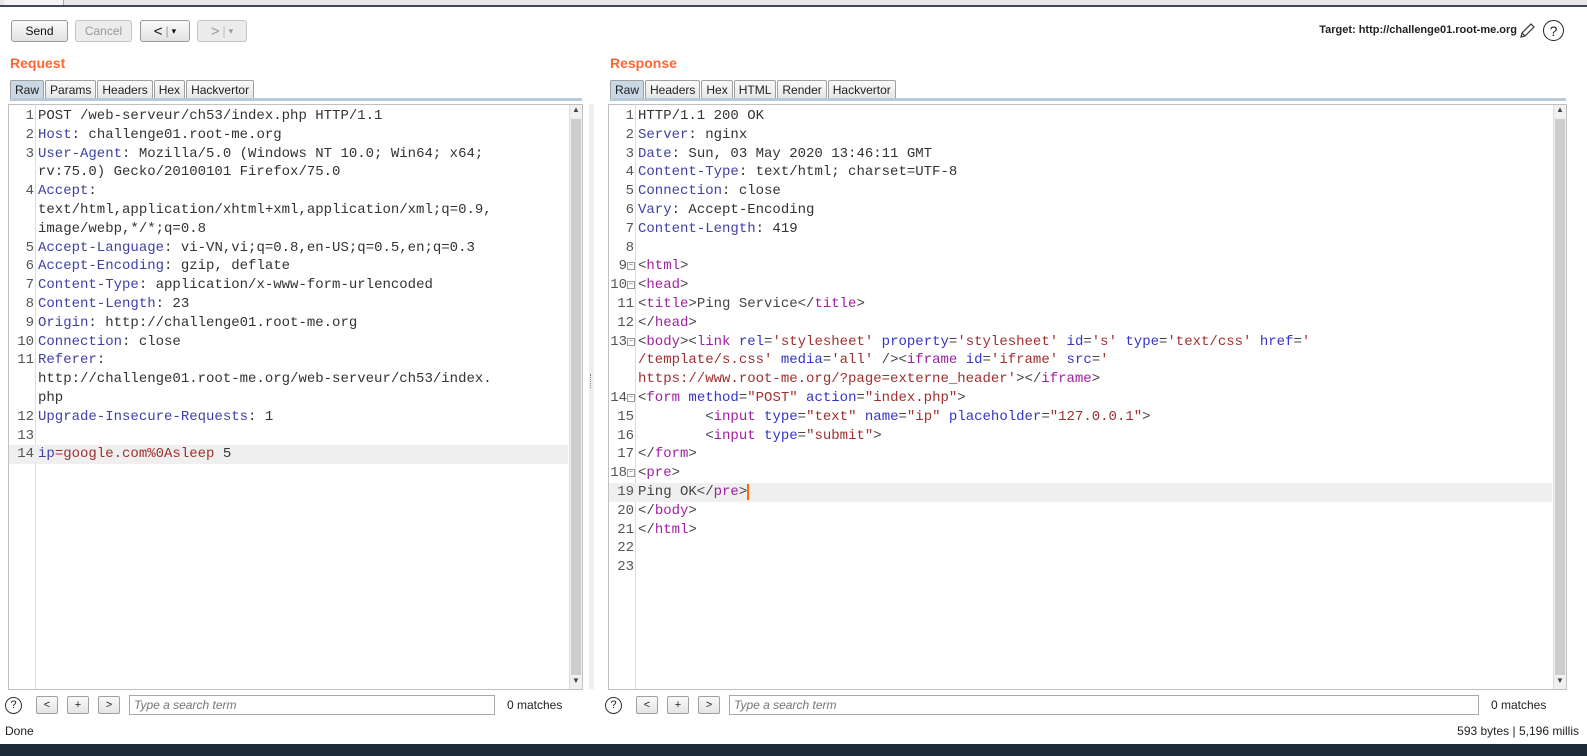 The height and width of the screenshot is (756, 1587). Describe the element at coordinates (288, 229) in the screenshot. I see `code-line: image/webp,*/*;q=0.8` at that location.